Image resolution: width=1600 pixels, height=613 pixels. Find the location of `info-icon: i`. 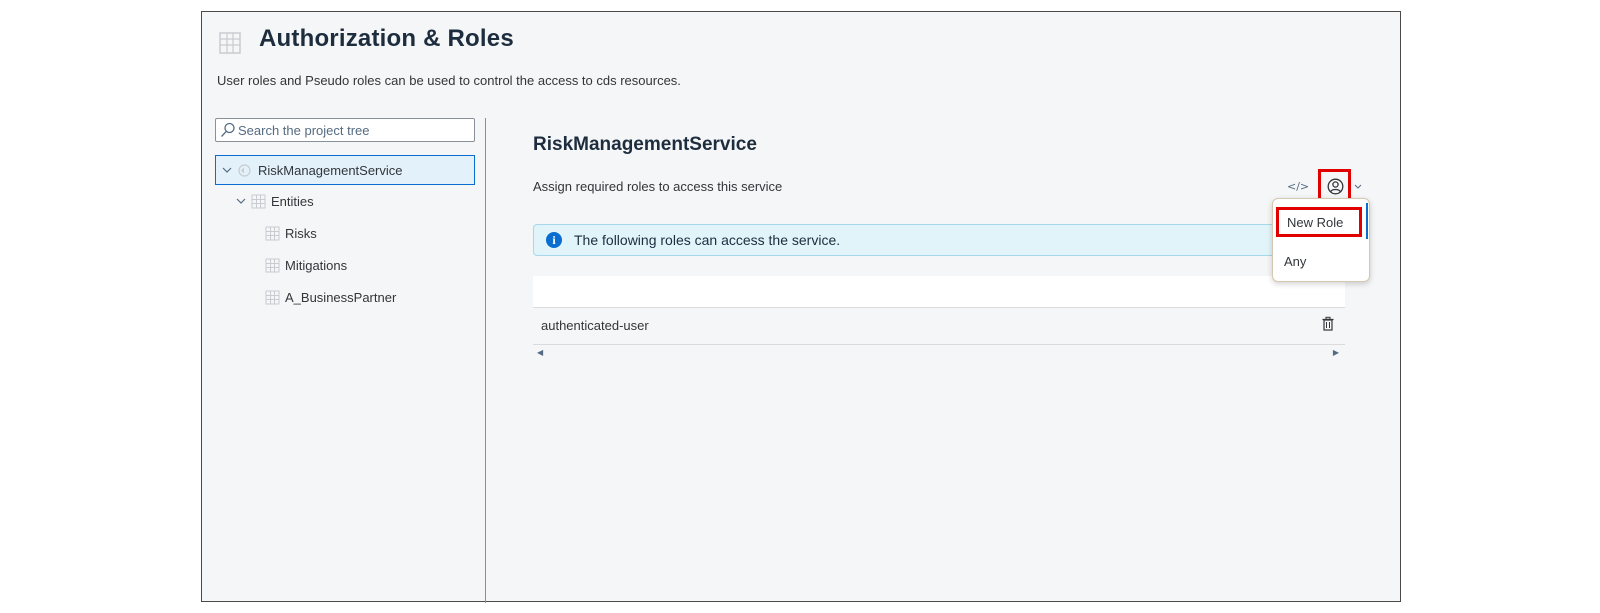

info-icon: i is located at coordinates (554, 240).